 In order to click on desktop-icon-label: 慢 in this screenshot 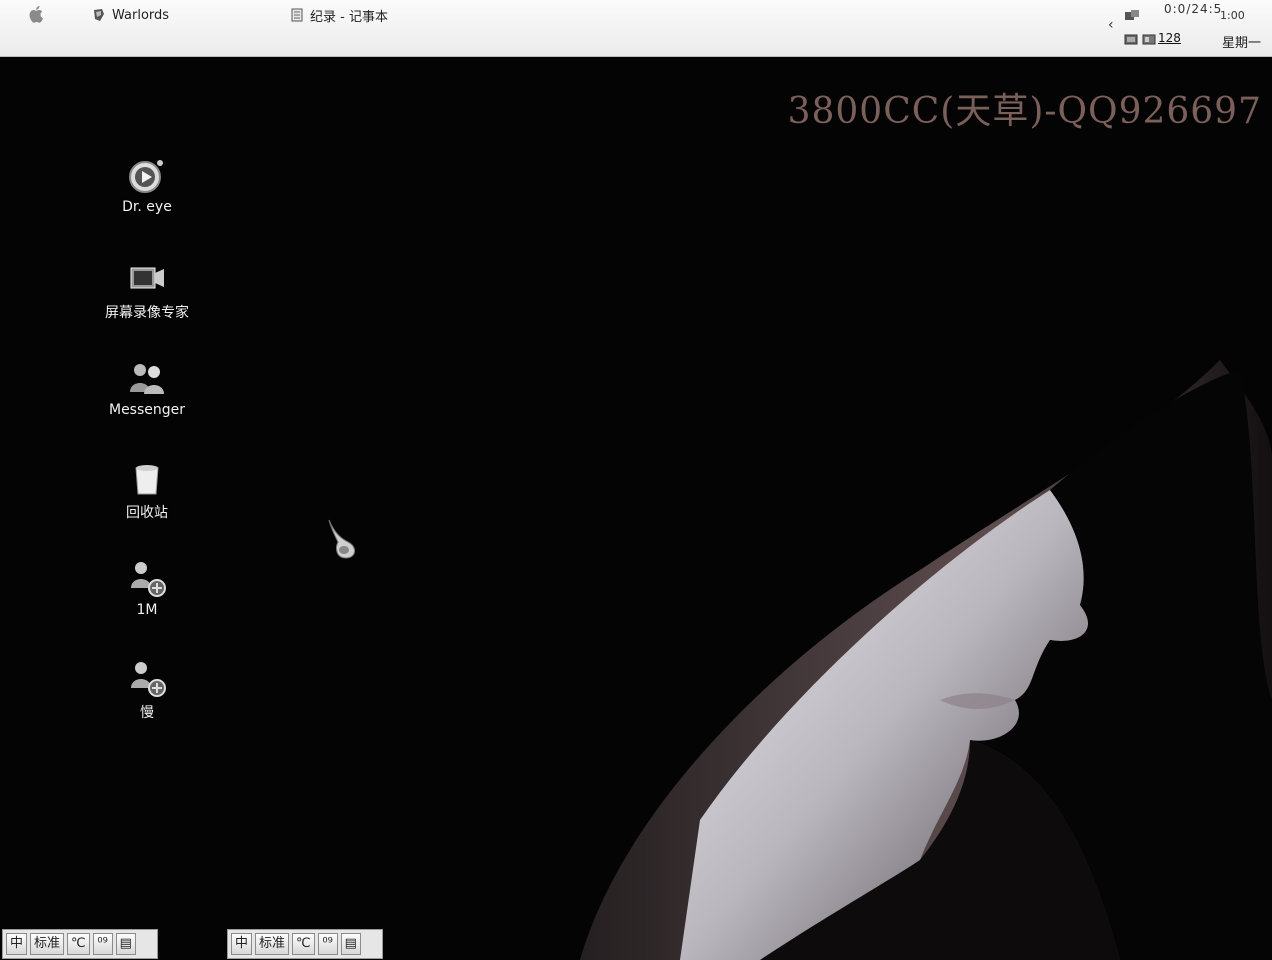, I will do `click(147, 713)`.